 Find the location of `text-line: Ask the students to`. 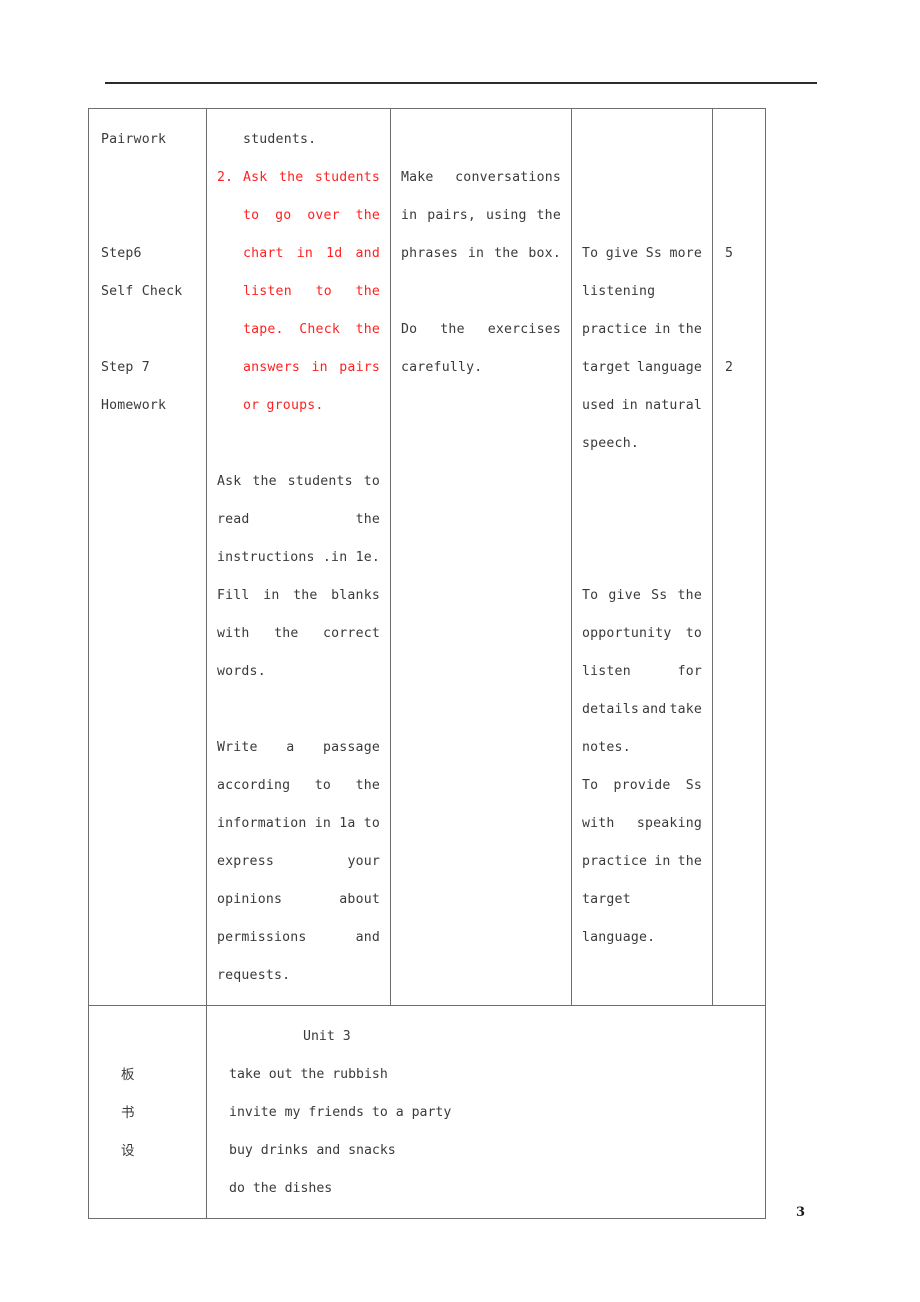

text-line: Ask the students to is located at coordinates (298, 481).